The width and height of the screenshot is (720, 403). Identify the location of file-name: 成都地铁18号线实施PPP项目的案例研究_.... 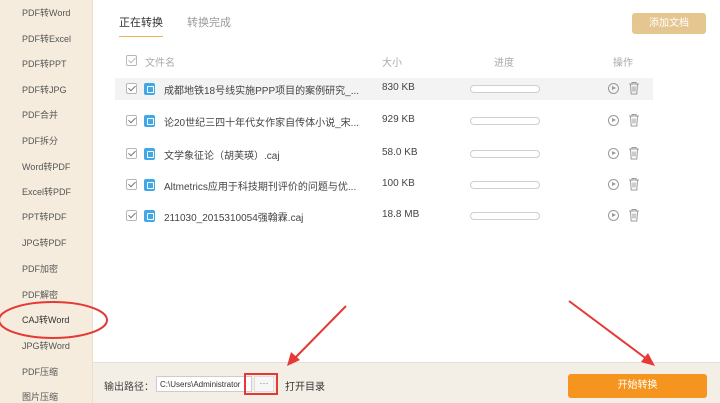
(261, 91).